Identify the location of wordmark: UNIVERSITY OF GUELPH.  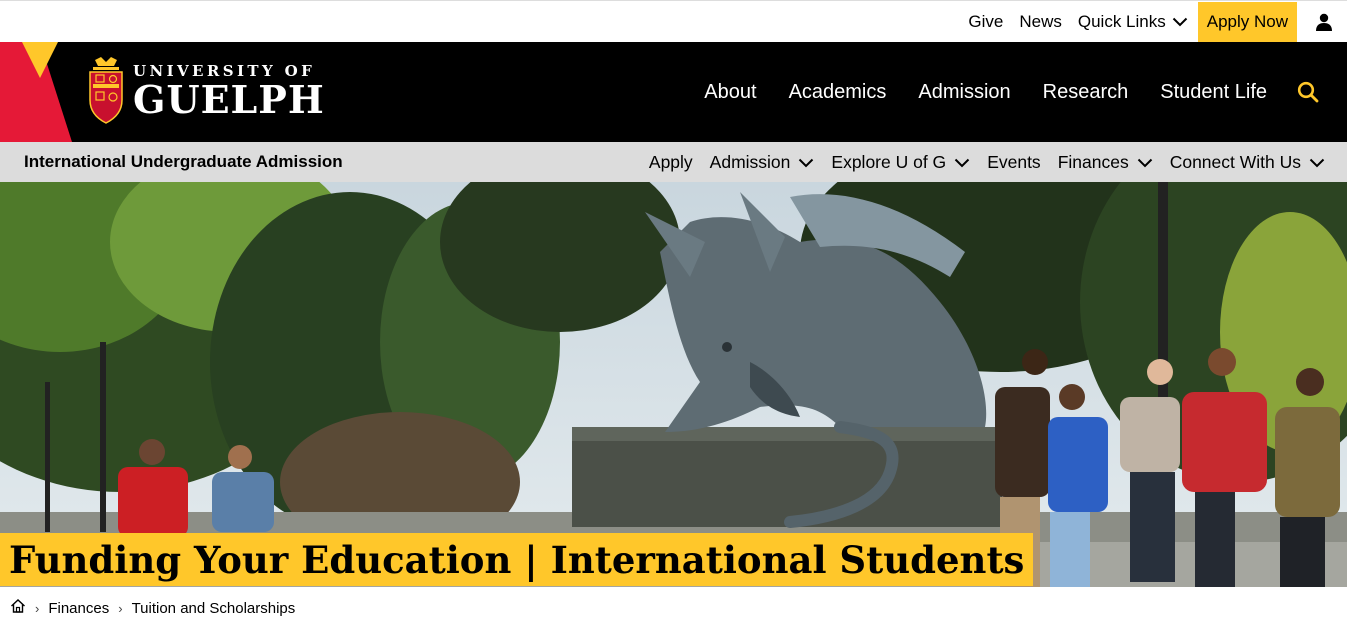
(229, 91).